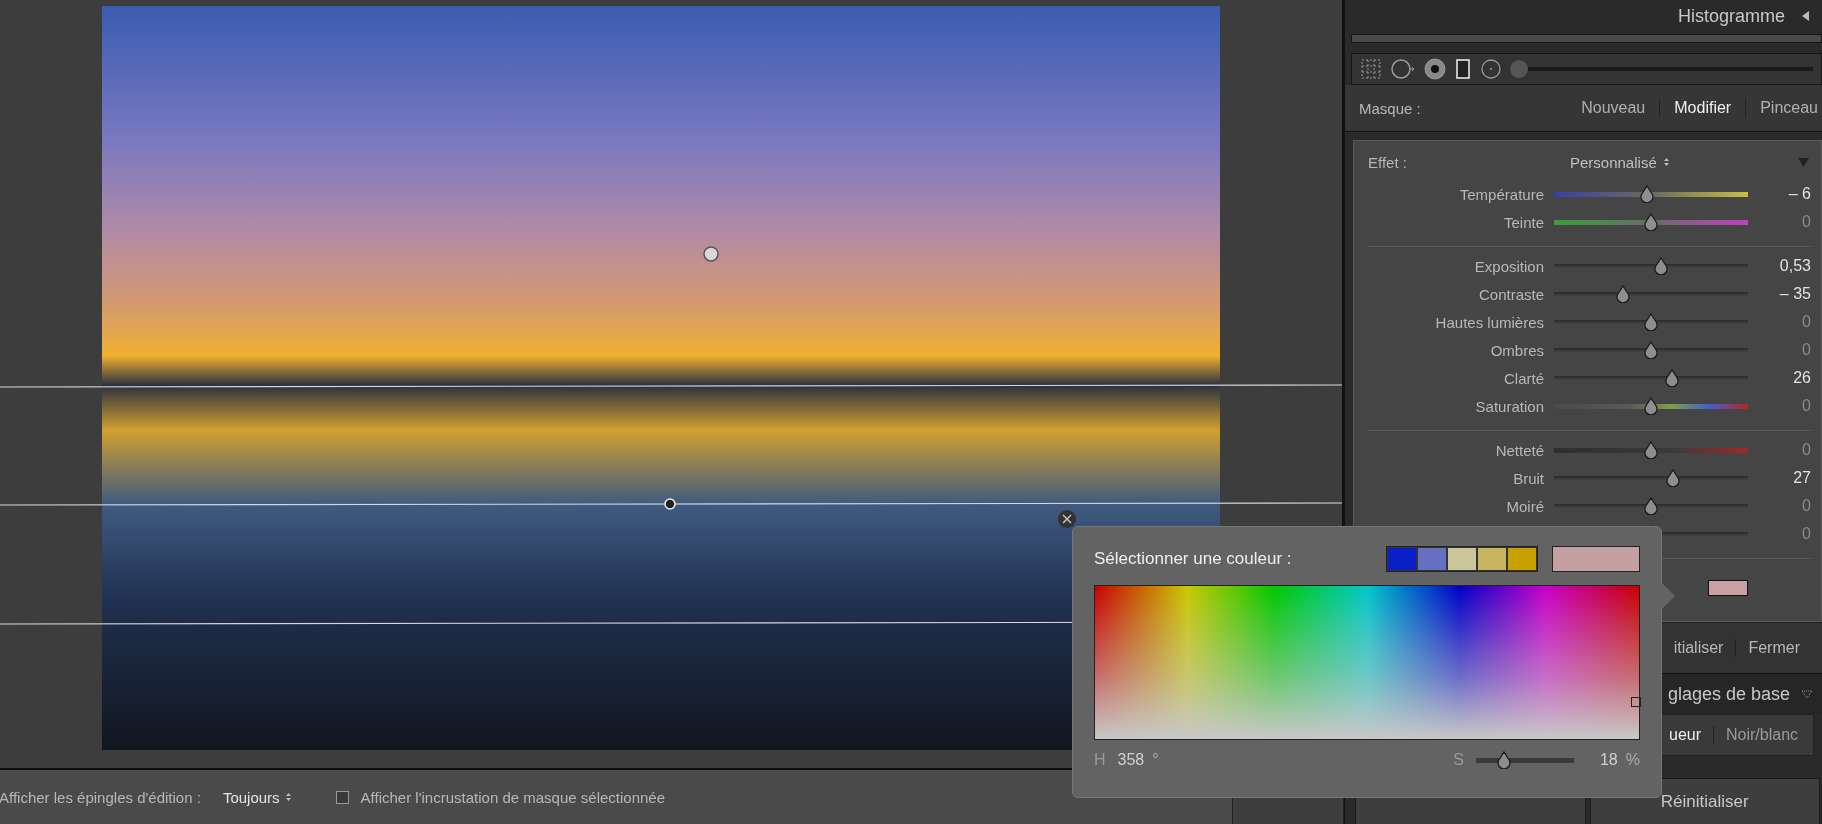 The height and width of the screenshot is (824, 1822). What do you see at coordinates (1632, 760) in the screenshot?
I see `saturation-unit: %` at bounding box center [1632, 760].